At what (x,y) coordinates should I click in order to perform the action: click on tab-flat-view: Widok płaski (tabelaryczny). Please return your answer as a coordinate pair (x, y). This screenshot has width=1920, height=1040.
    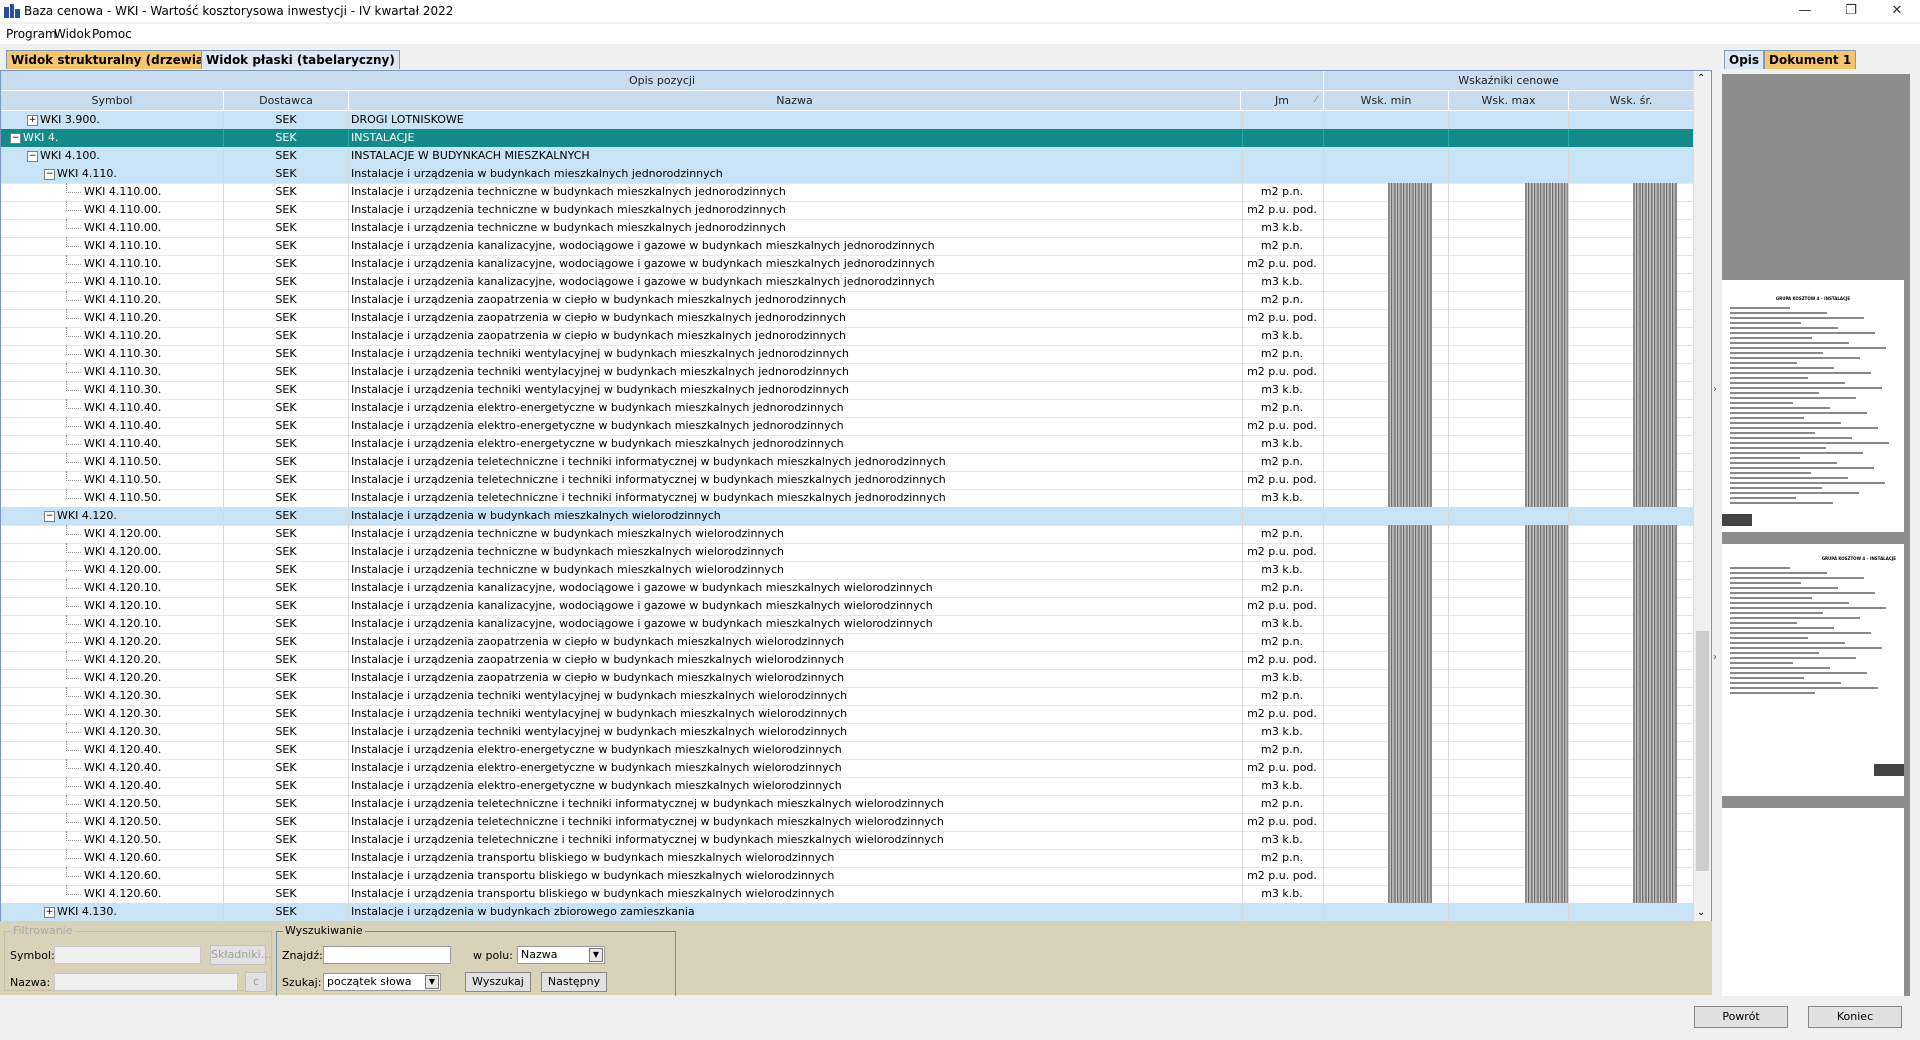
    Looking at the image, I should click on (300, 59).